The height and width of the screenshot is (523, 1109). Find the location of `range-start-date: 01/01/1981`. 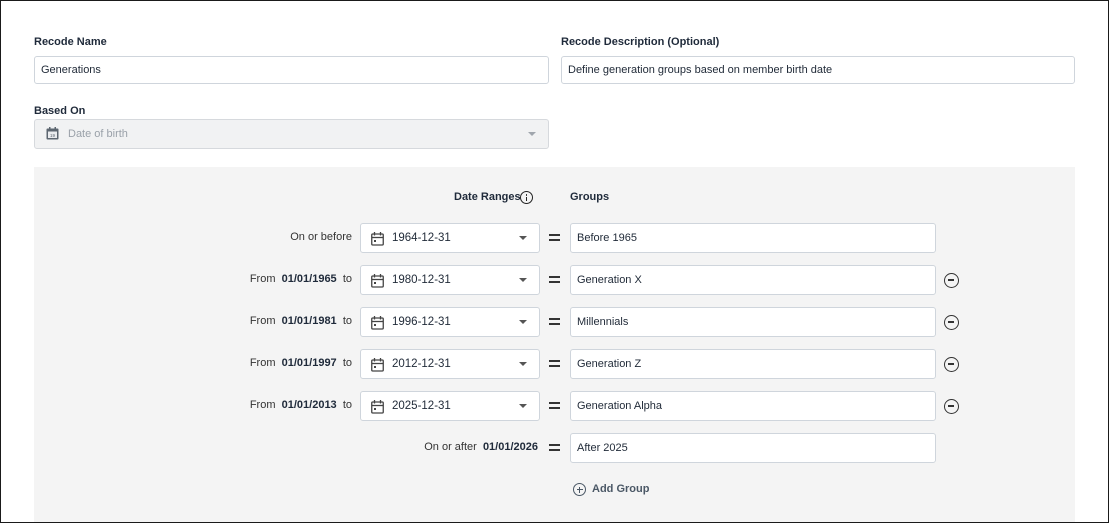

range-start-date: 01/01/1981 is located at coordinates (309, 321).